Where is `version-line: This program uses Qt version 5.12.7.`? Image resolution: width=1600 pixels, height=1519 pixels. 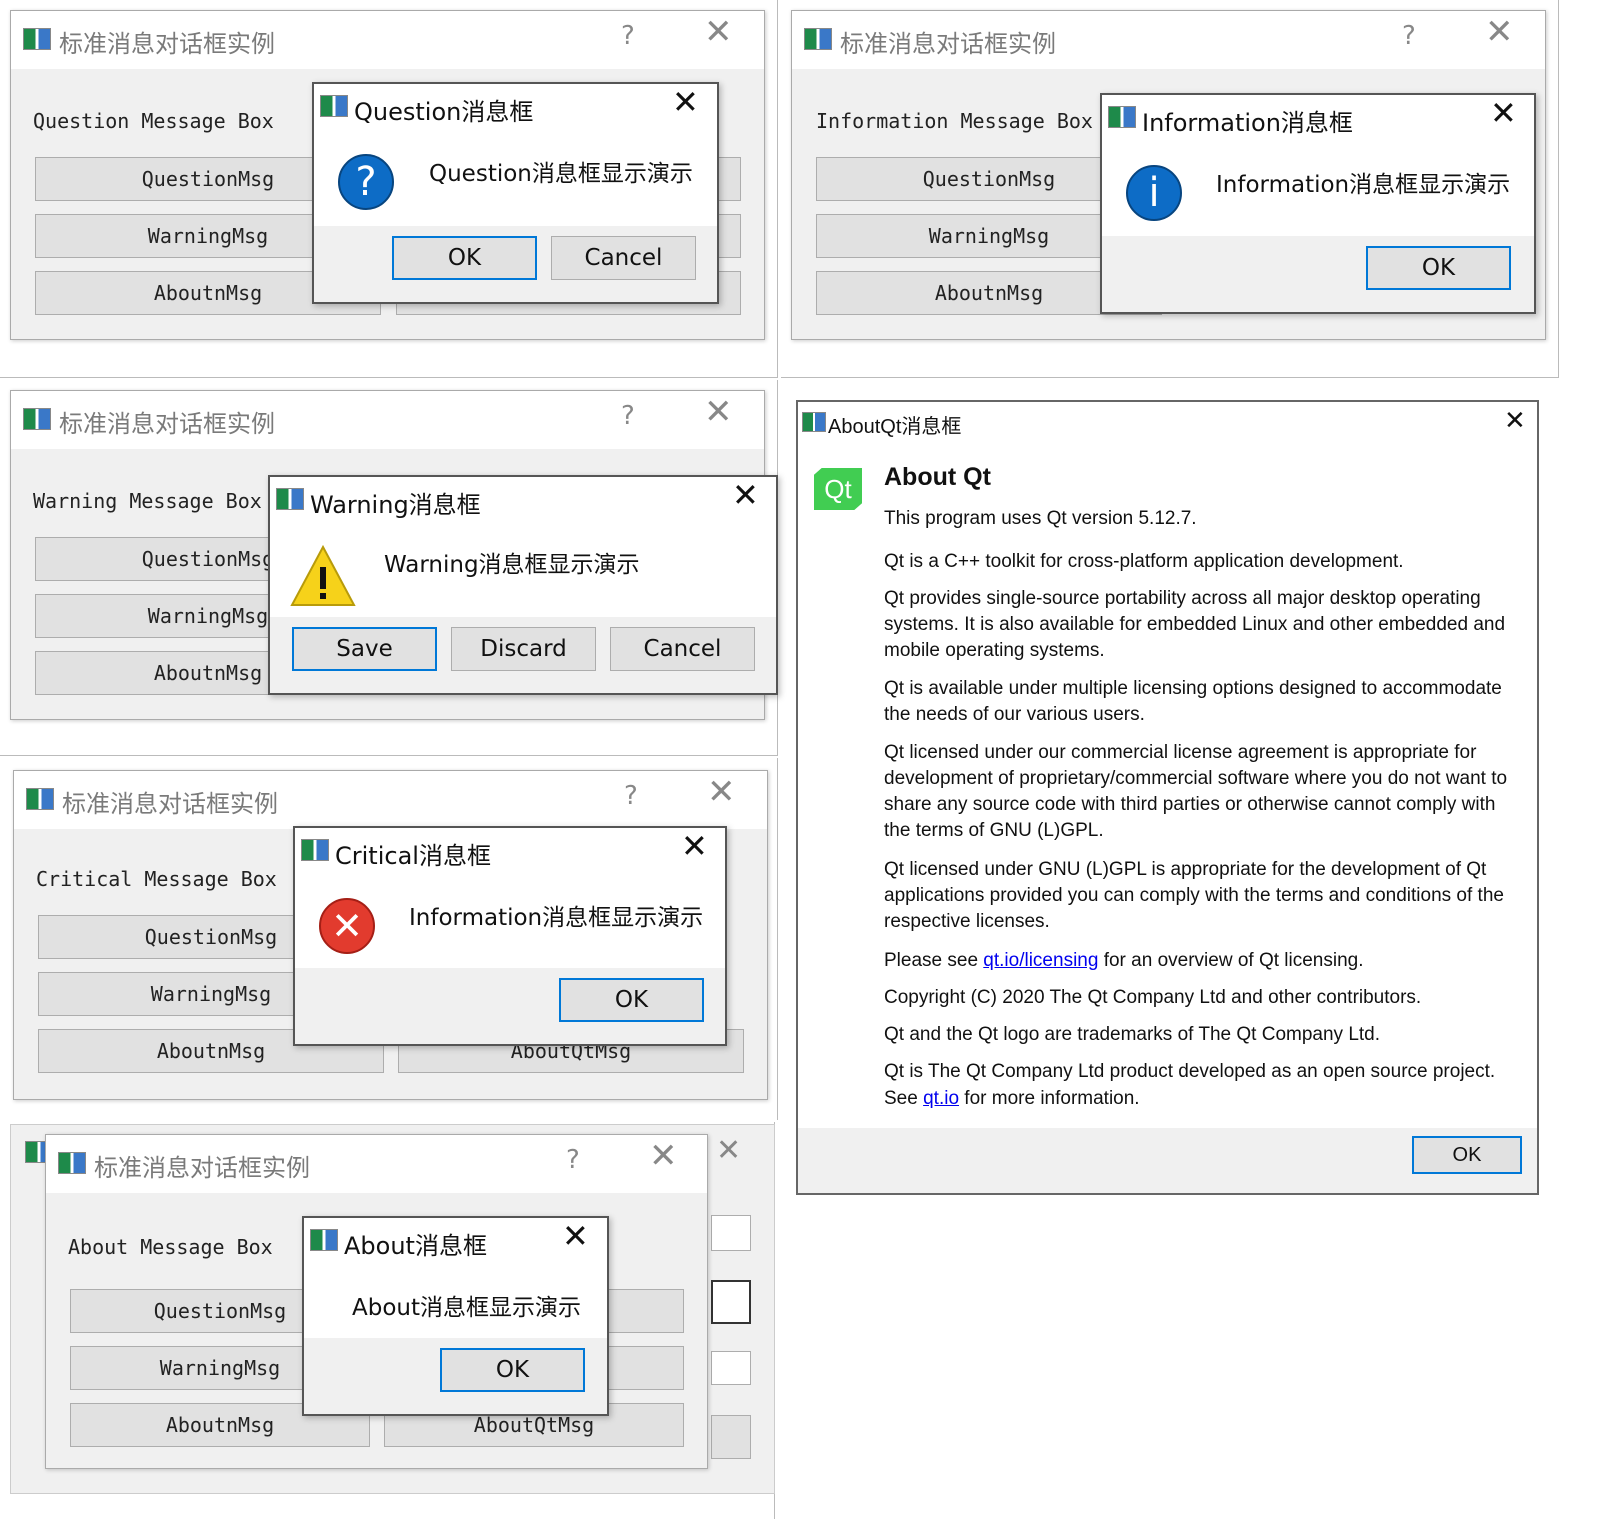 version-line: This program uses Qt version 5.12.7. is located at coordinates (1040, 518).